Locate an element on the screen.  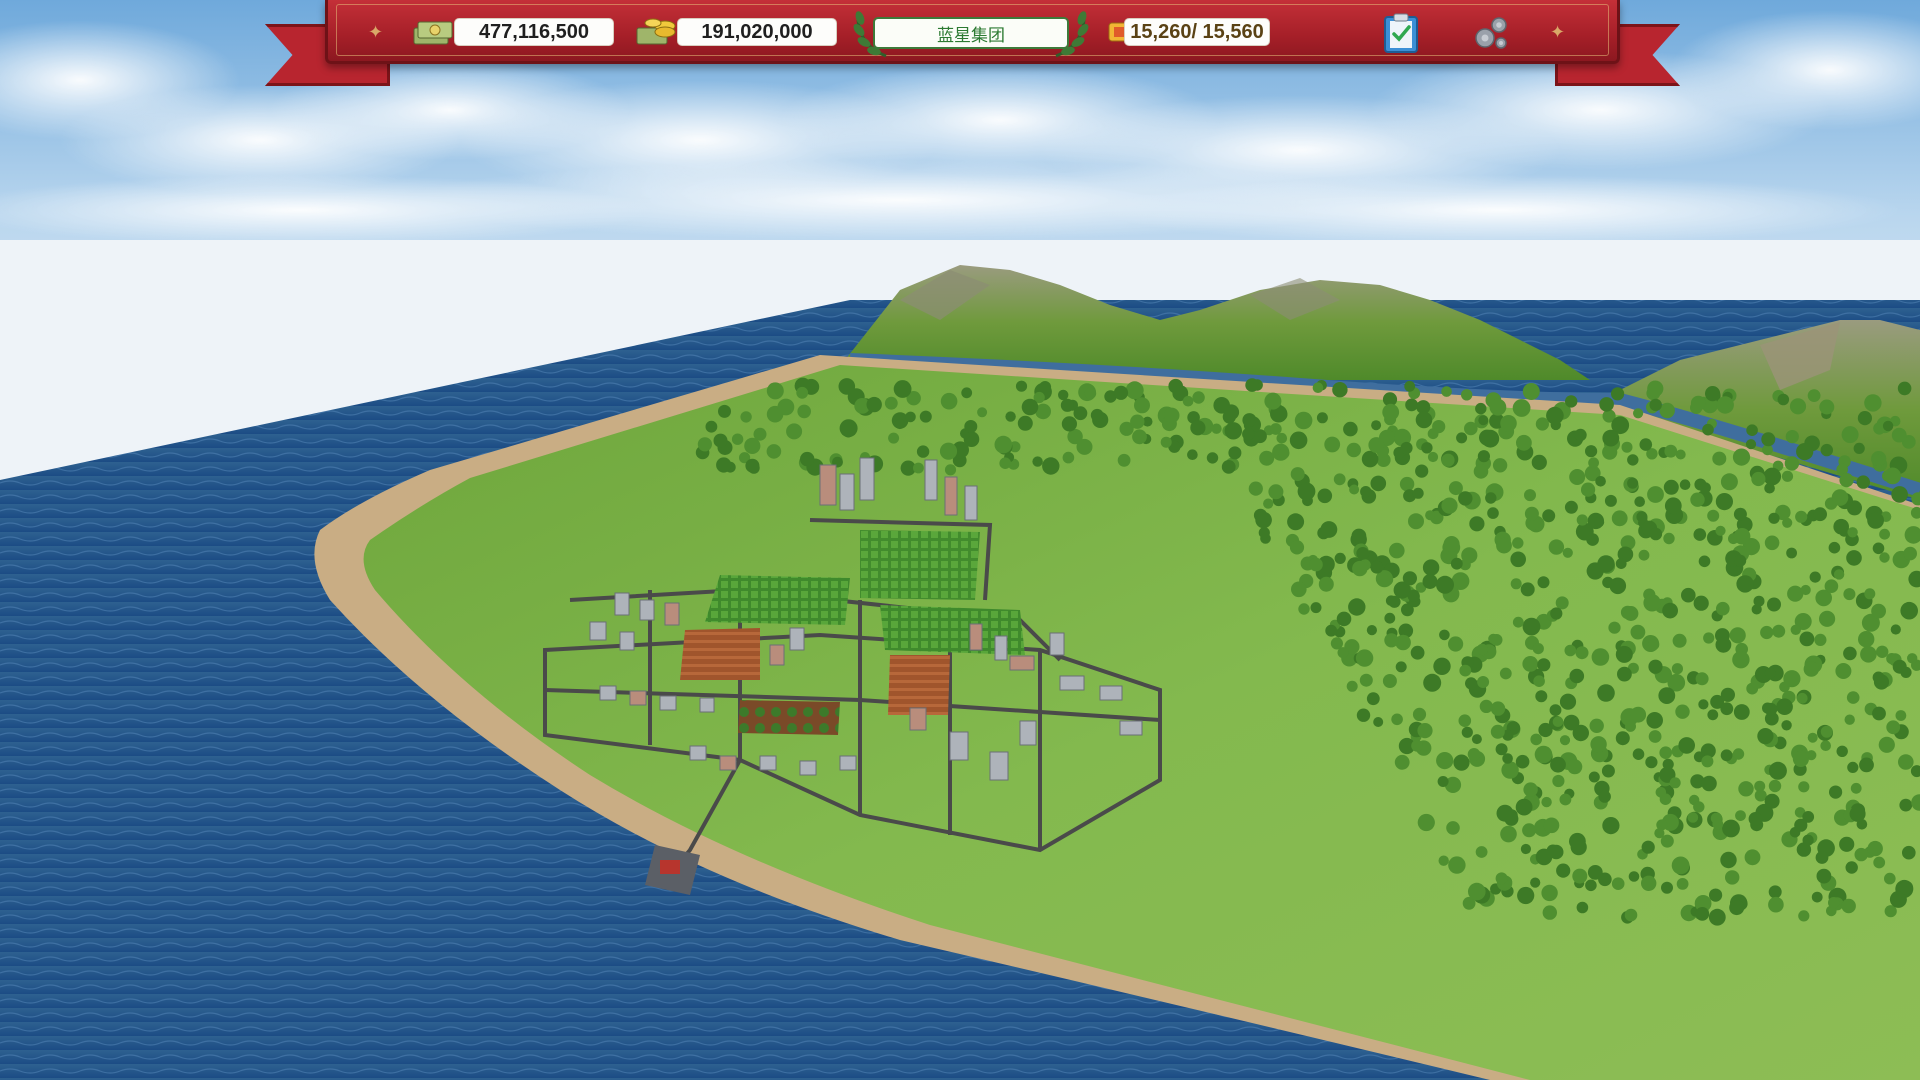
gear-icon is located at coordinates (1491, 33).